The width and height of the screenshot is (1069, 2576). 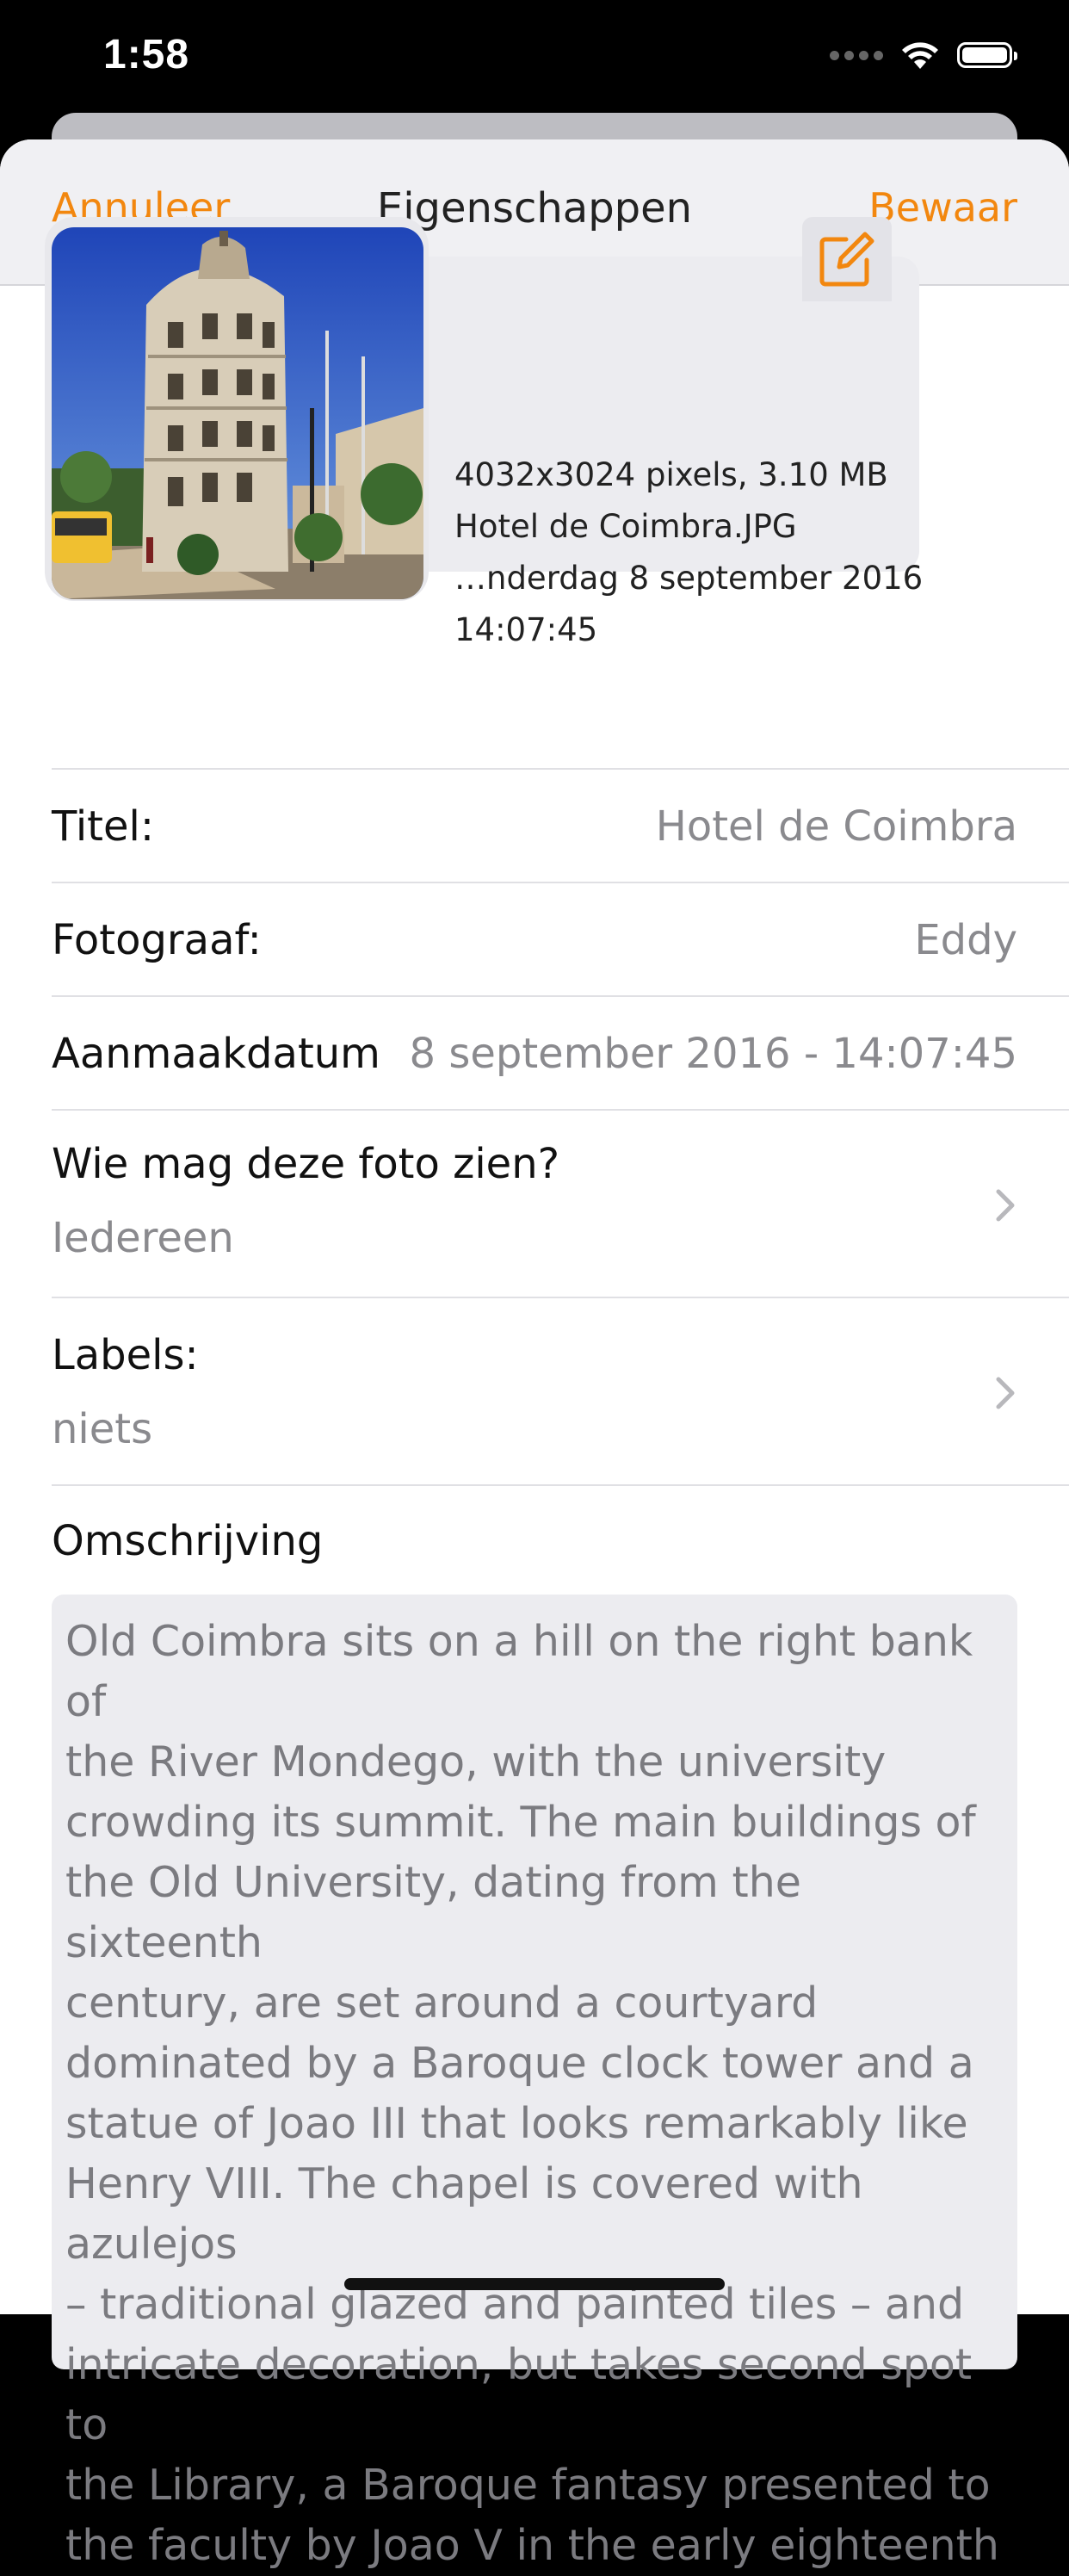 I want to click on photo-date: …nderdag 8 september 2016, so click(x=689, y=578).